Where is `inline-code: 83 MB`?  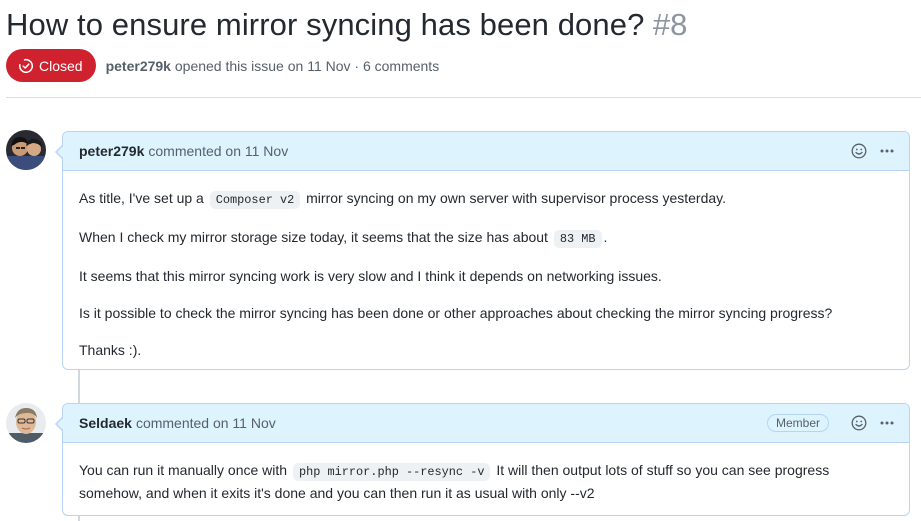
inline-code: 83 MB is located at coordinates (577, 239).